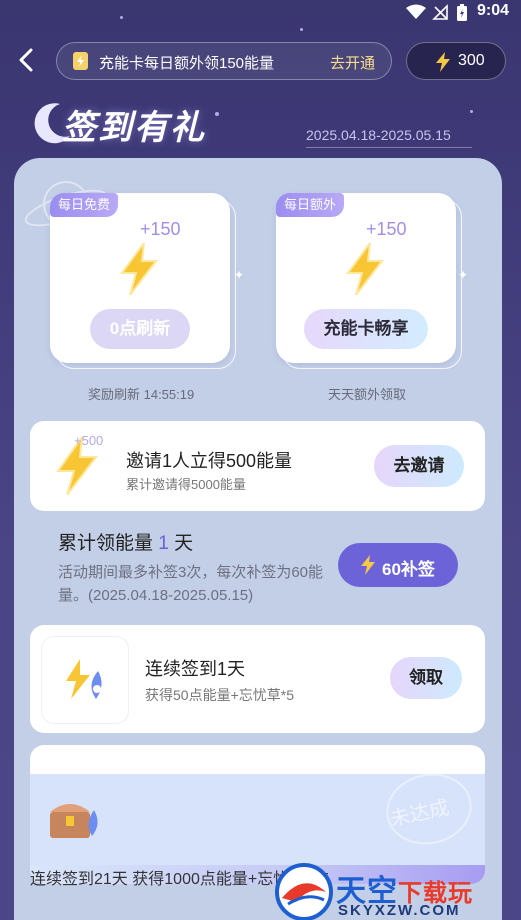 Image resolution: width=521 pixels, height=920 pixels. I want to click on makeup-button-label: 60补签, so click(408, 569).